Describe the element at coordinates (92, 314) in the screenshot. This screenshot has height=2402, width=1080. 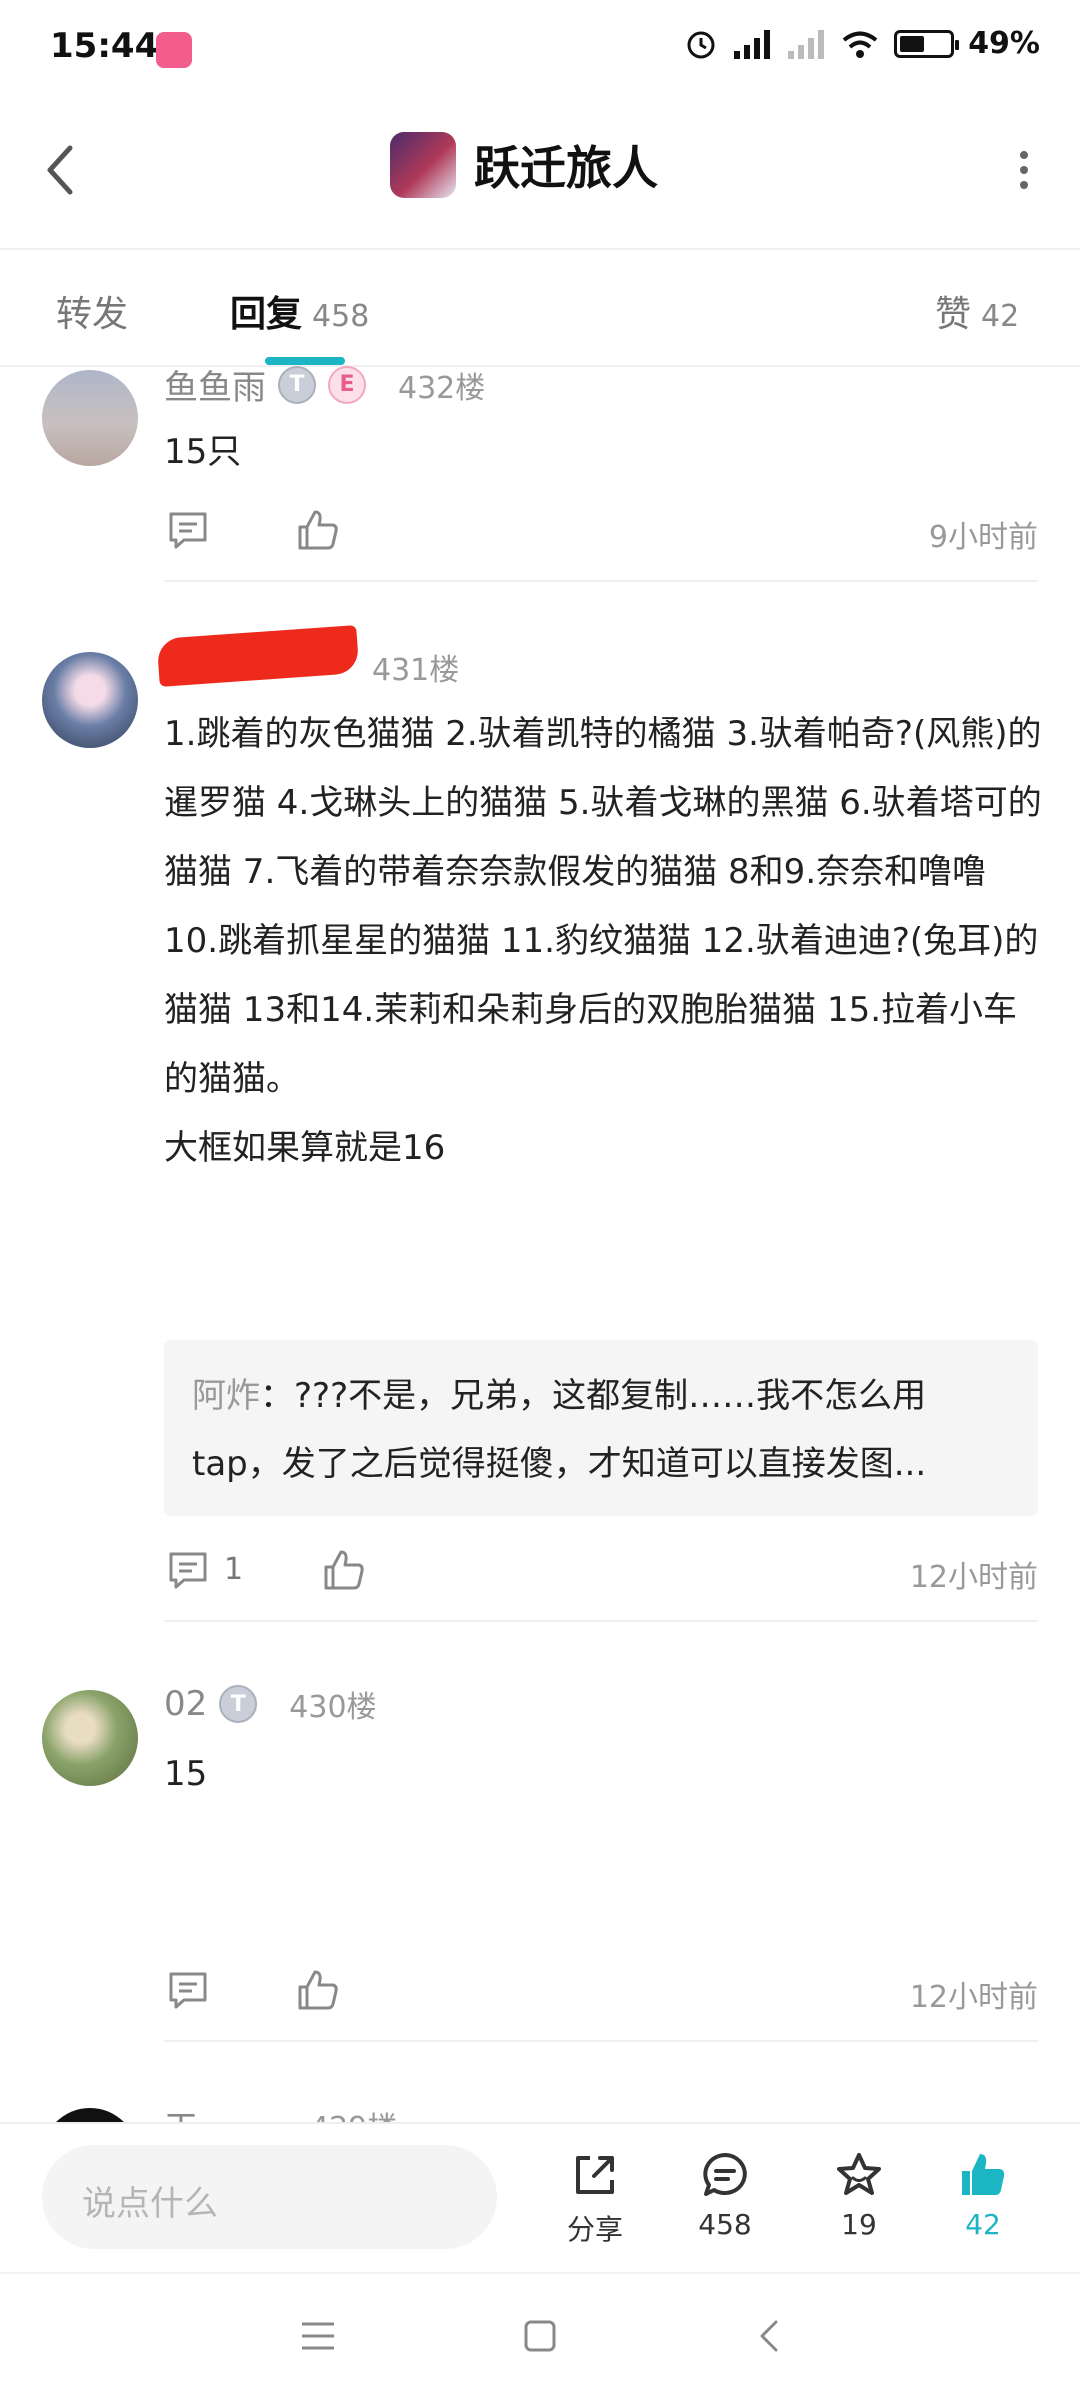
I see `tab-repost-label: 转发` at that location.